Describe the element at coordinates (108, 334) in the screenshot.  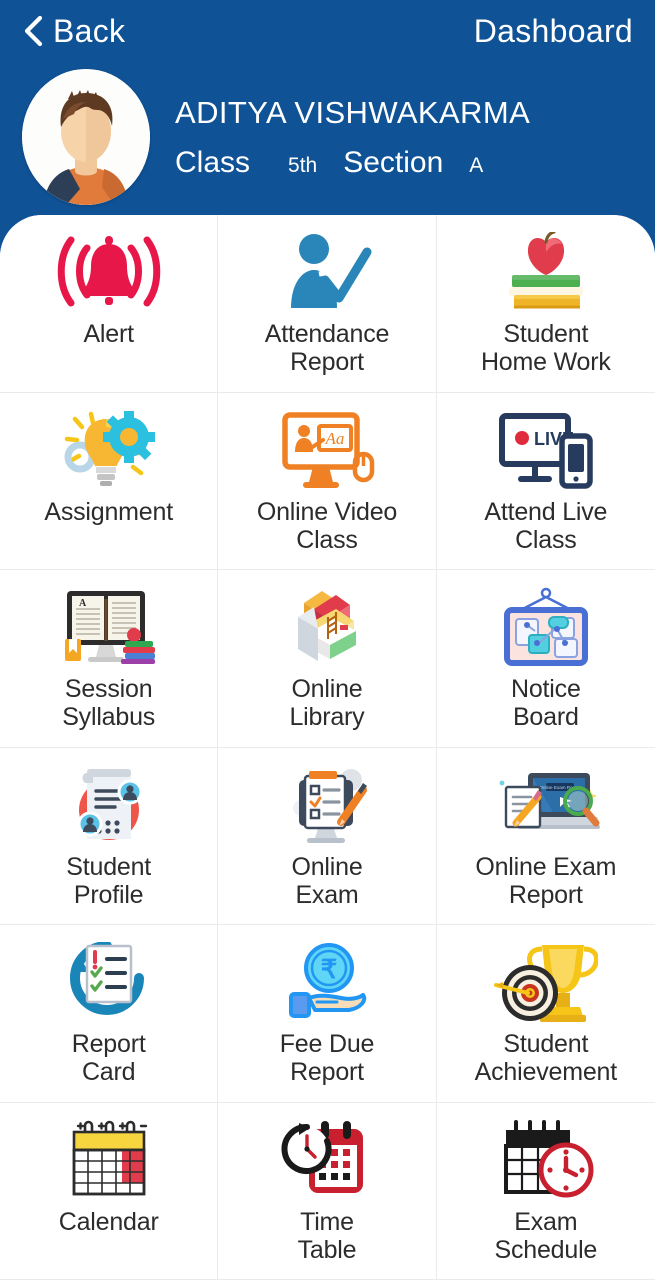
I see `menu-item-label: Alert` at that location.